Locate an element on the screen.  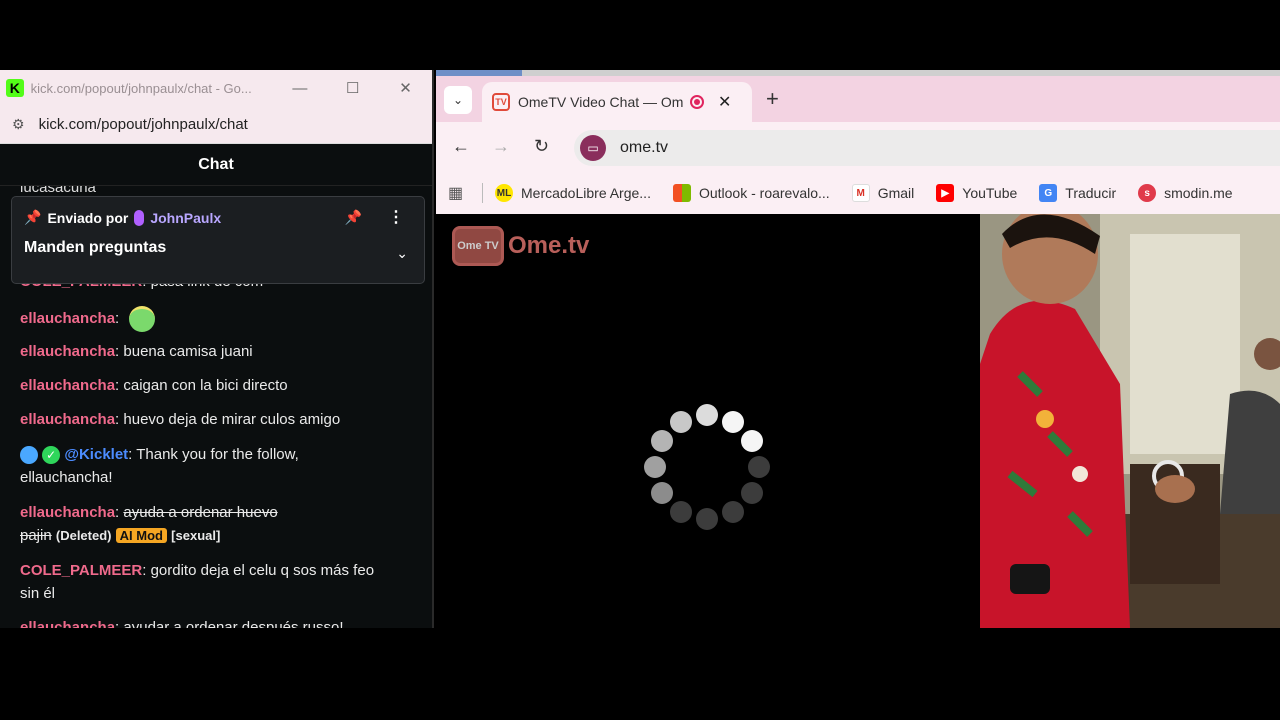
bookmark-traducir: G Traducir is located at coordinates (1077, 193).